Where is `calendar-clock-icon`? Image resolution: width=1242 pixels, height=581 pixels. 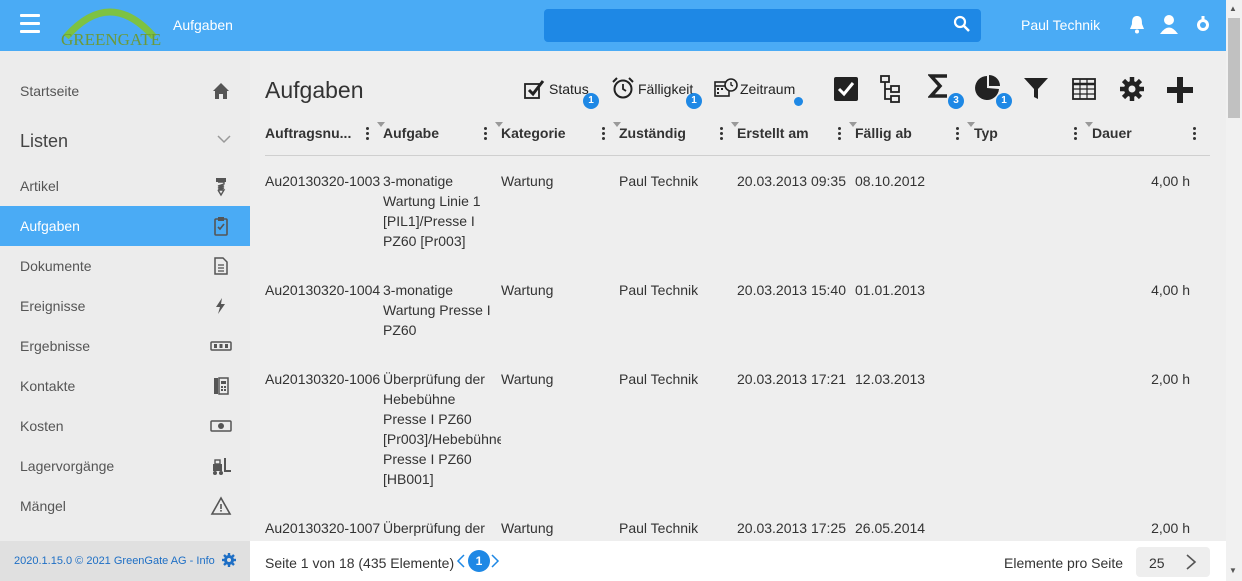 calendar-clock-icon is located at coordinates (726, 87).